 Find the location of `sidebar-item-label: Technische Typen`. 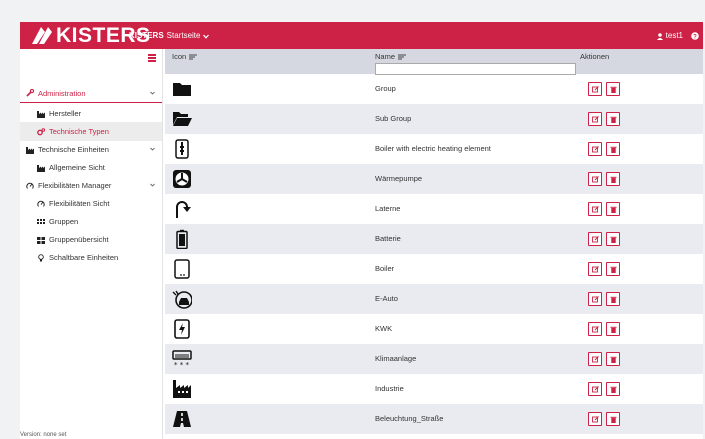

sidebar-item-label: Technische Typen is located at coordinates (79, 131).